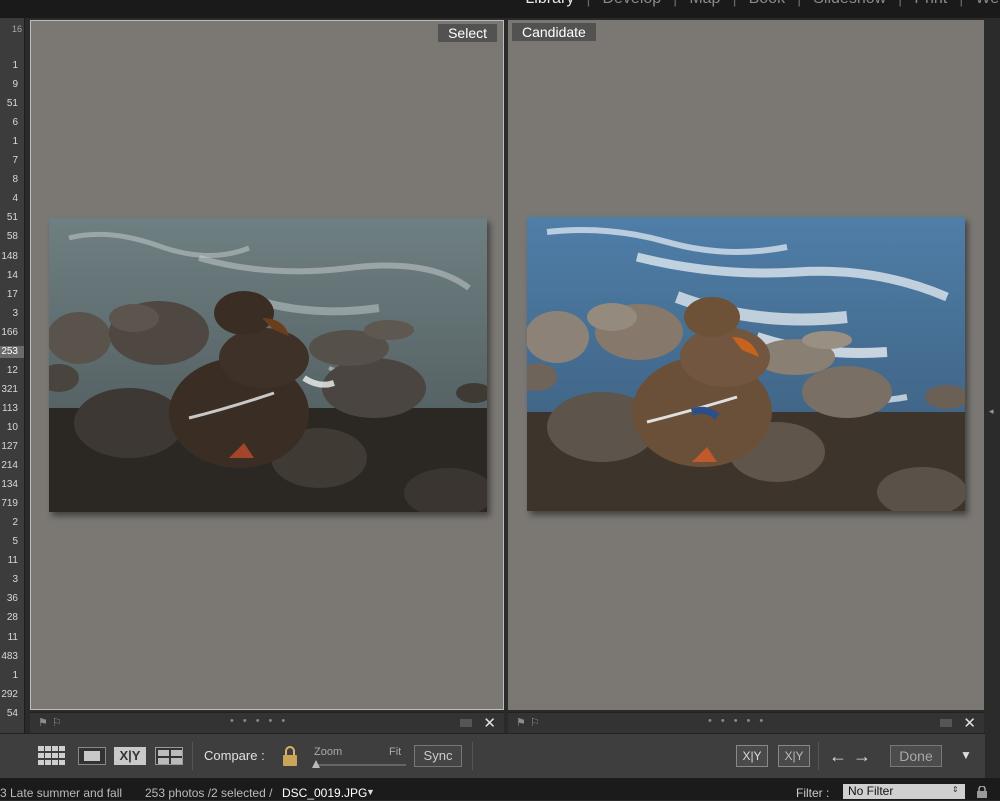 Image resolution: width=1000 pixels, height=801 pixels. What do you see at coordinates (9, 599) in the screenshot?
I see `folder-count: 36` at bounding box center [9, 599].